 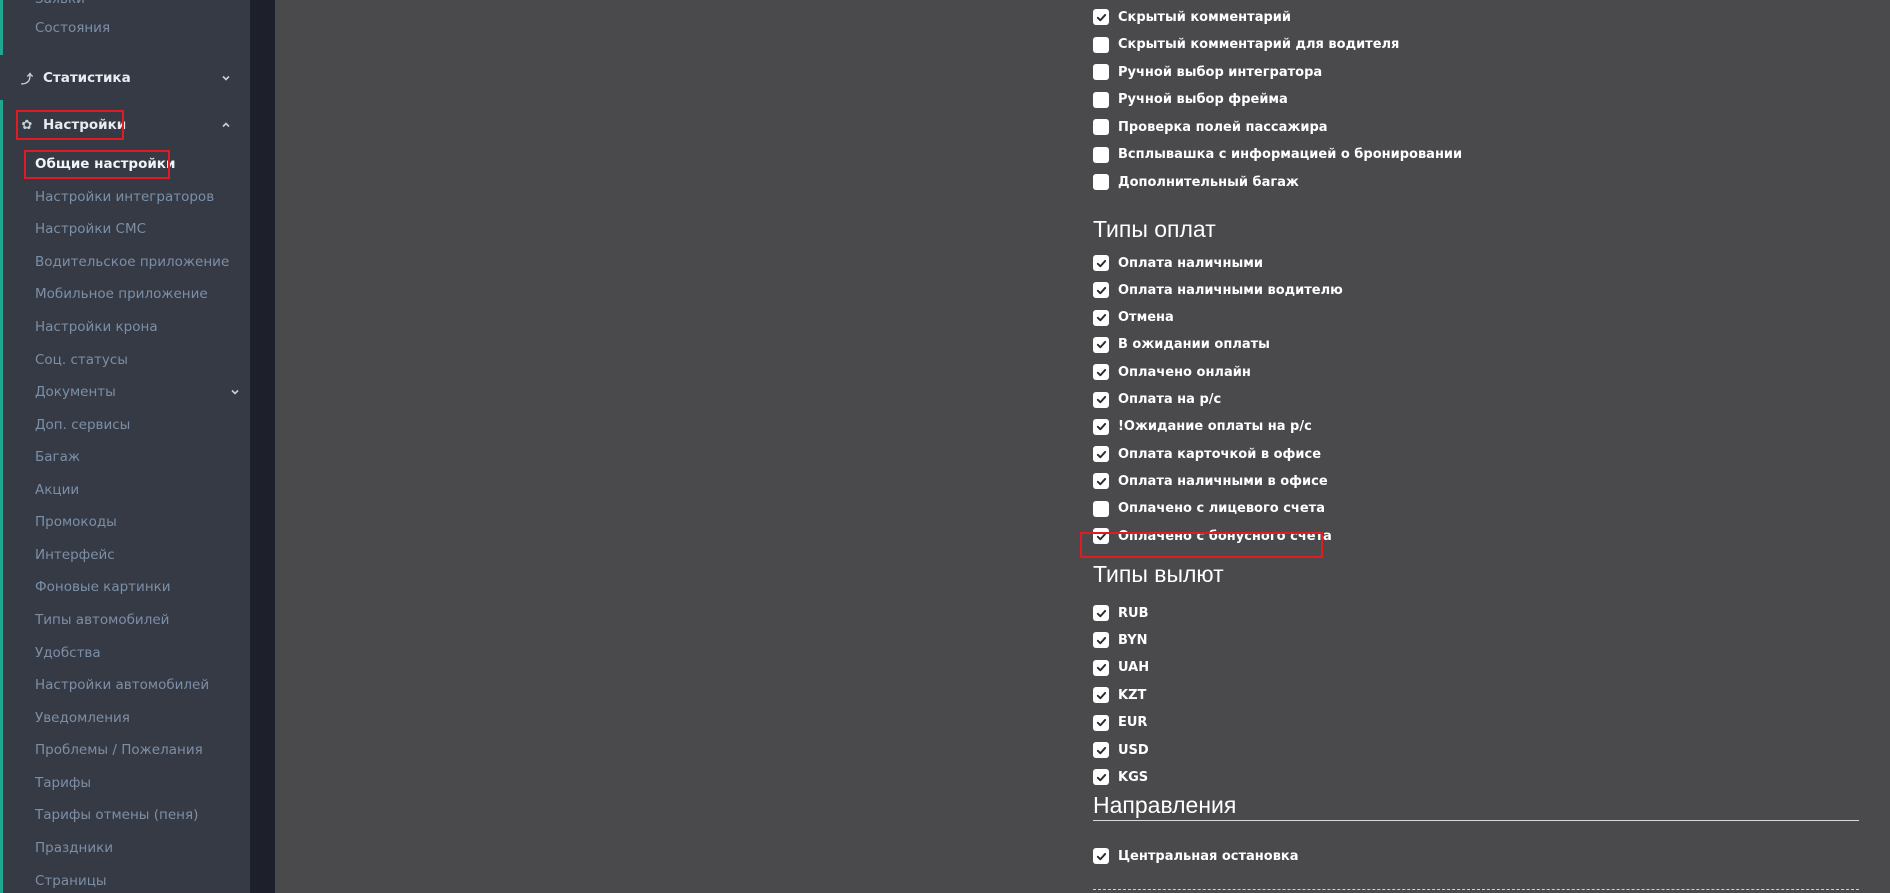 What do you see at coordinates (82, 718) in the screenshot?
I see `sidebar-item-notifications: Уведомления` at bounding box center [82, 718].